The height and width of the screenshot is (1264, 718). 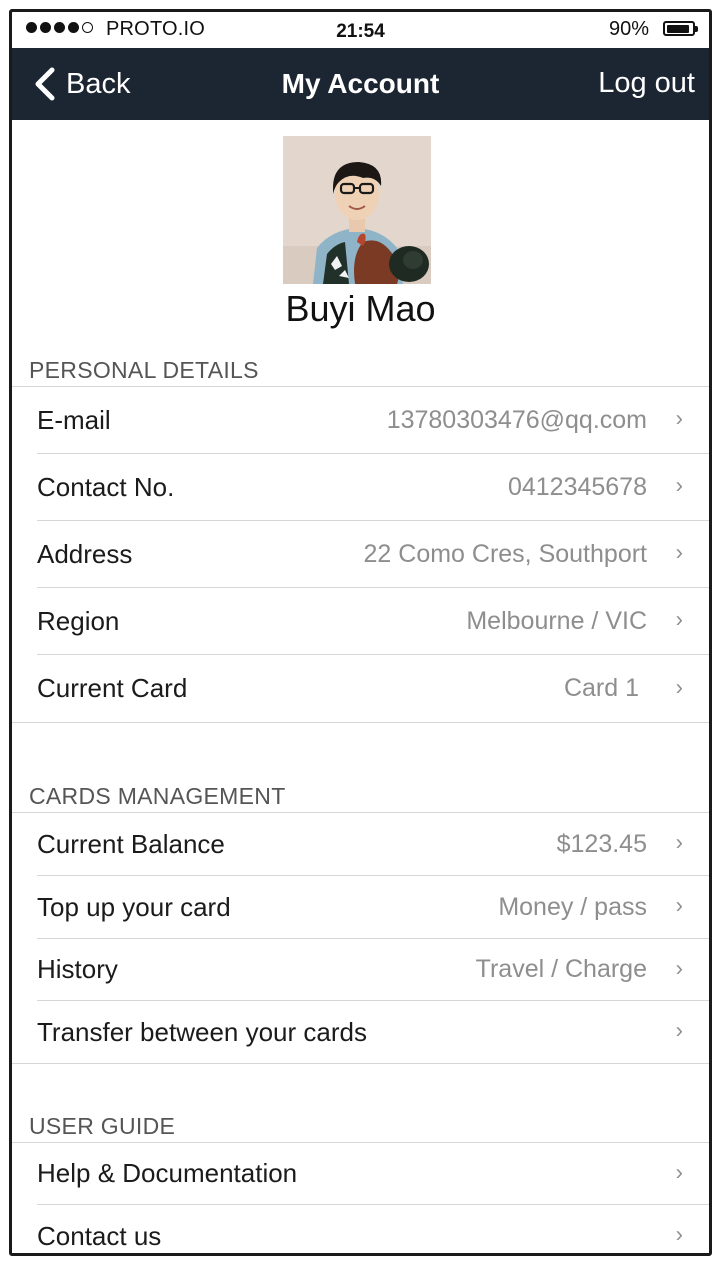 What do you see at coordinates (360, 84) in the screenshot?
I see `navigation-bar: Back My Account Log out` at bounding box center [360, 84].